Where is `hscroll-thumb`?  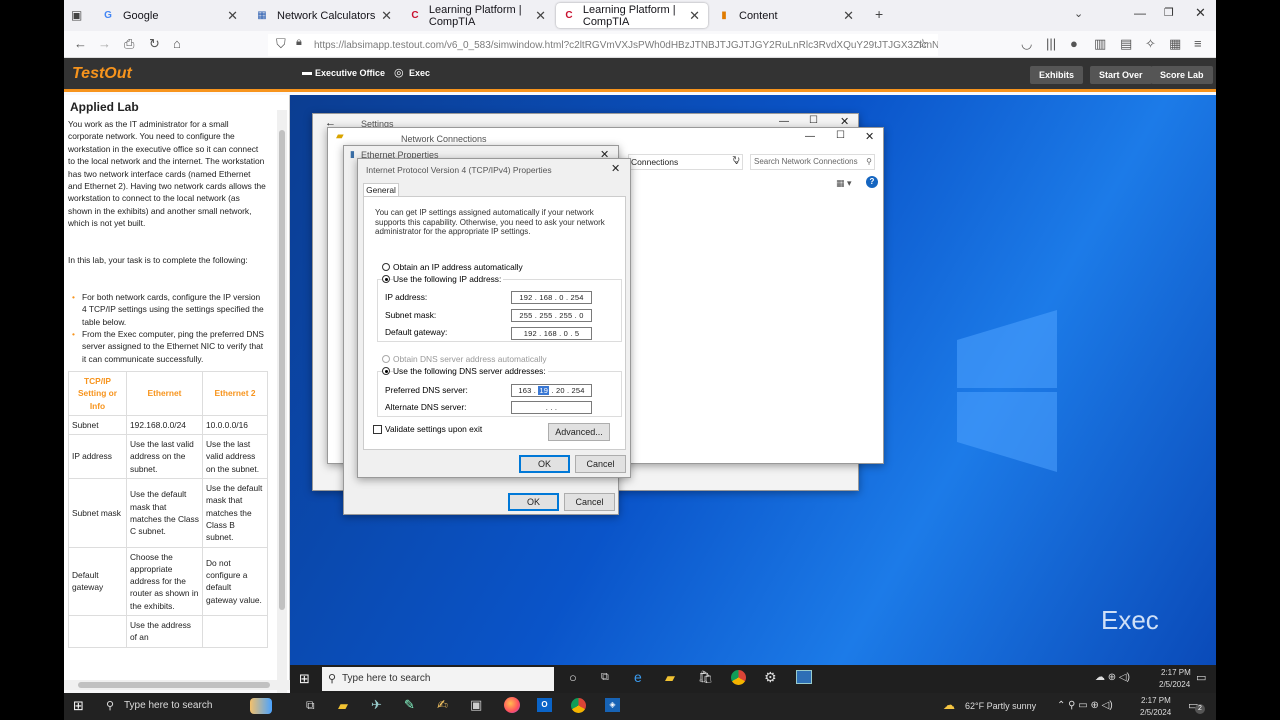 hscroll-thumb is located at coordinates (174, 685).